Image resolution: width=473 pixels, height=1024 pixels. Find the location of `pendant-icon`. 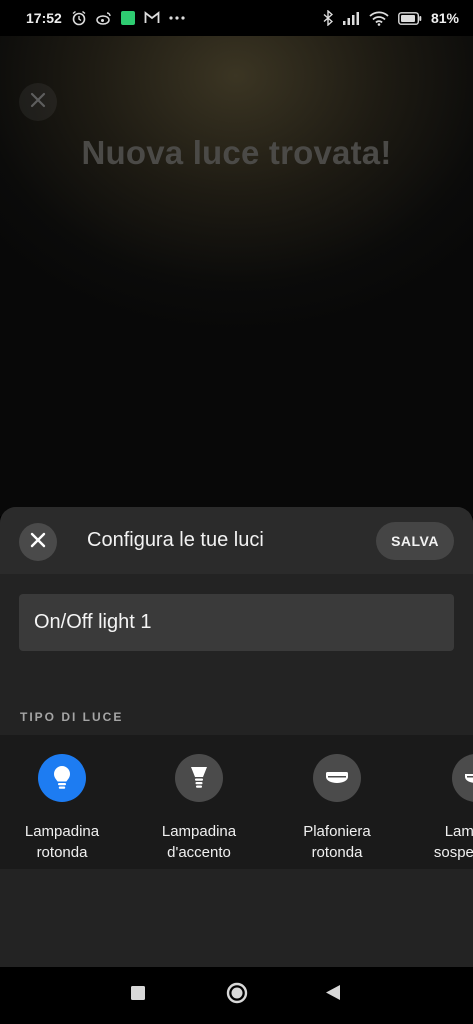

pendant-icon is located at coordinates (462, 778).